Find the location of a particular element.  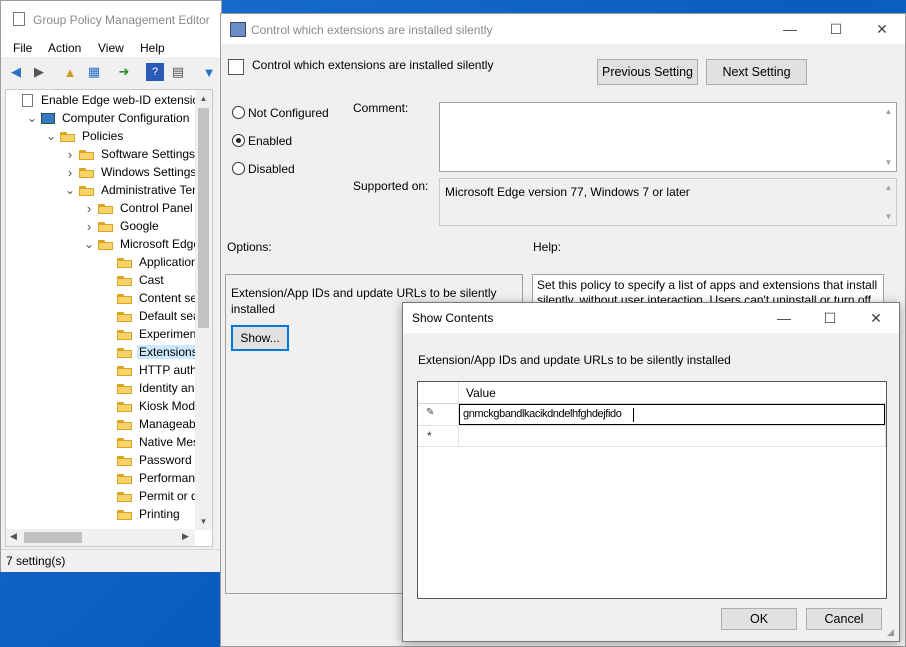

supported-scroll-up-icon: ▲ is located at coordinates (888, 187).